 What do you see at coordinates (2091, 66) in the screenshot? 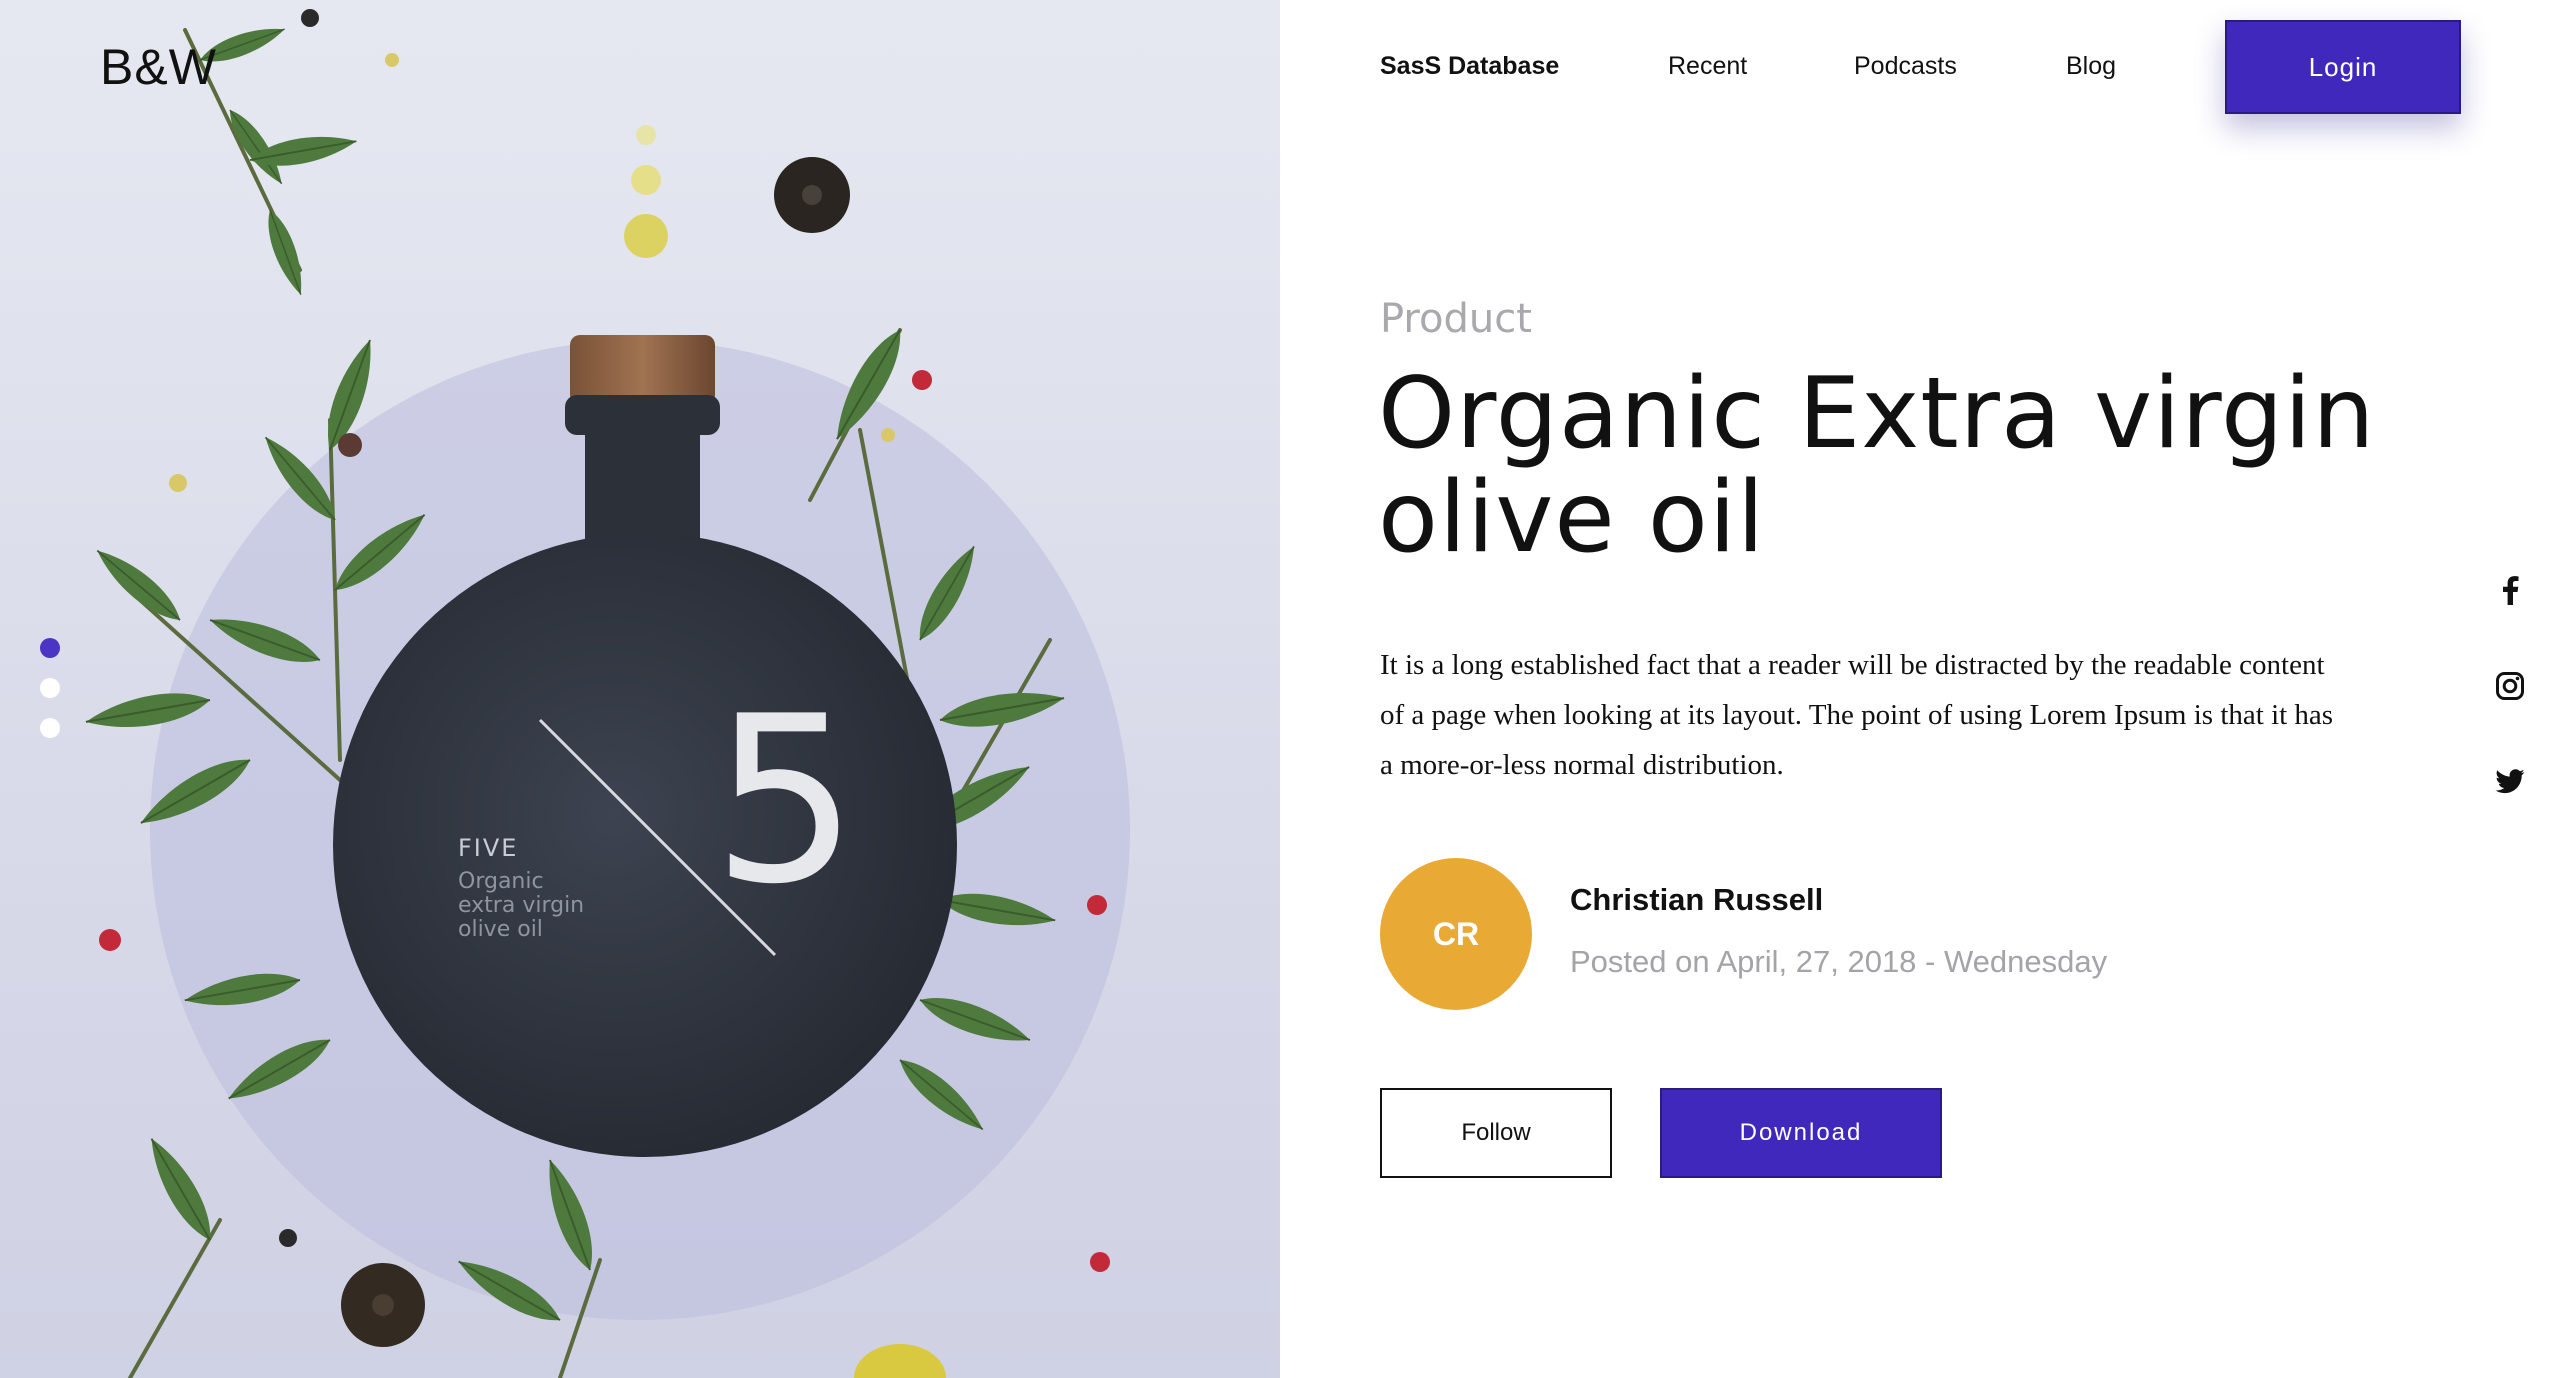
I see `nav-item-blog: Blog` at bounding box center [2091, 66].